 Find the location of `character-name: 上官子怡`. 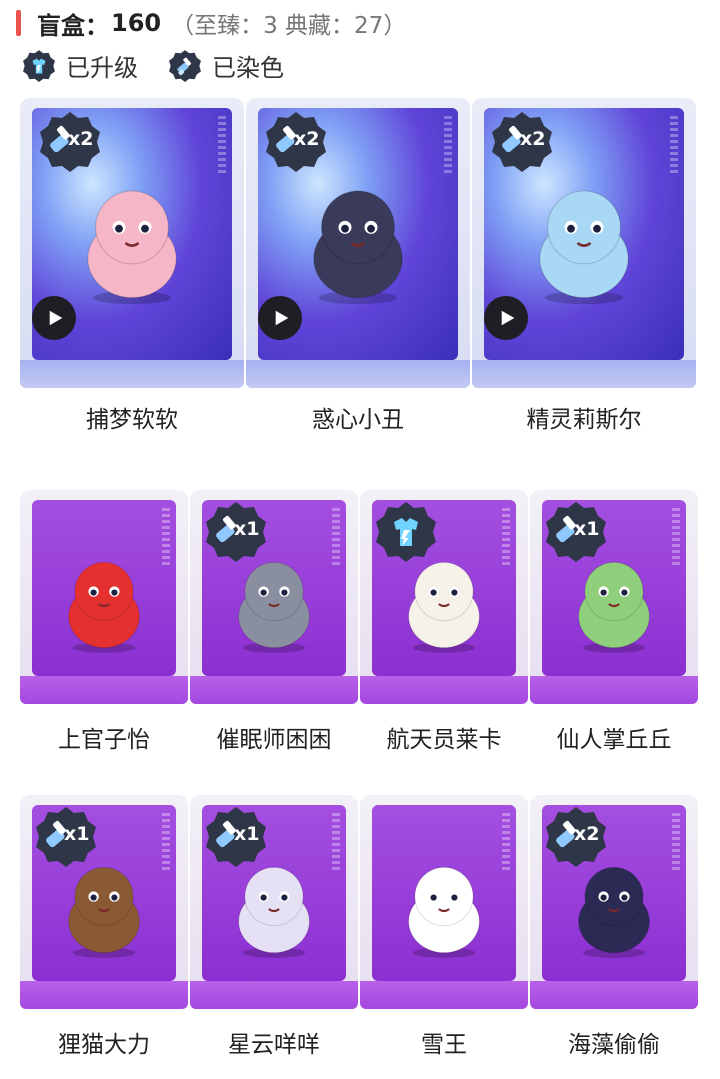

character-name: 上官子怡 is located at coordinates (104, 740).